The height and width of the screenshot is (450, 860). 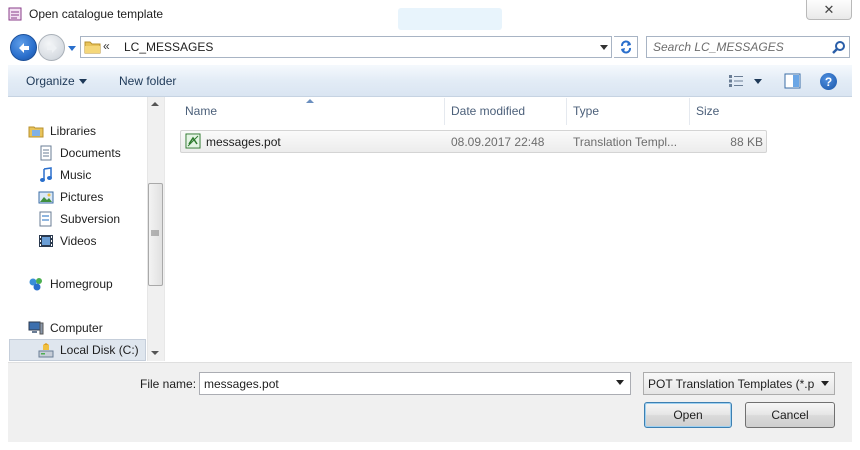 I want to click on title-bar-highlight, so click(x=450, y=19).